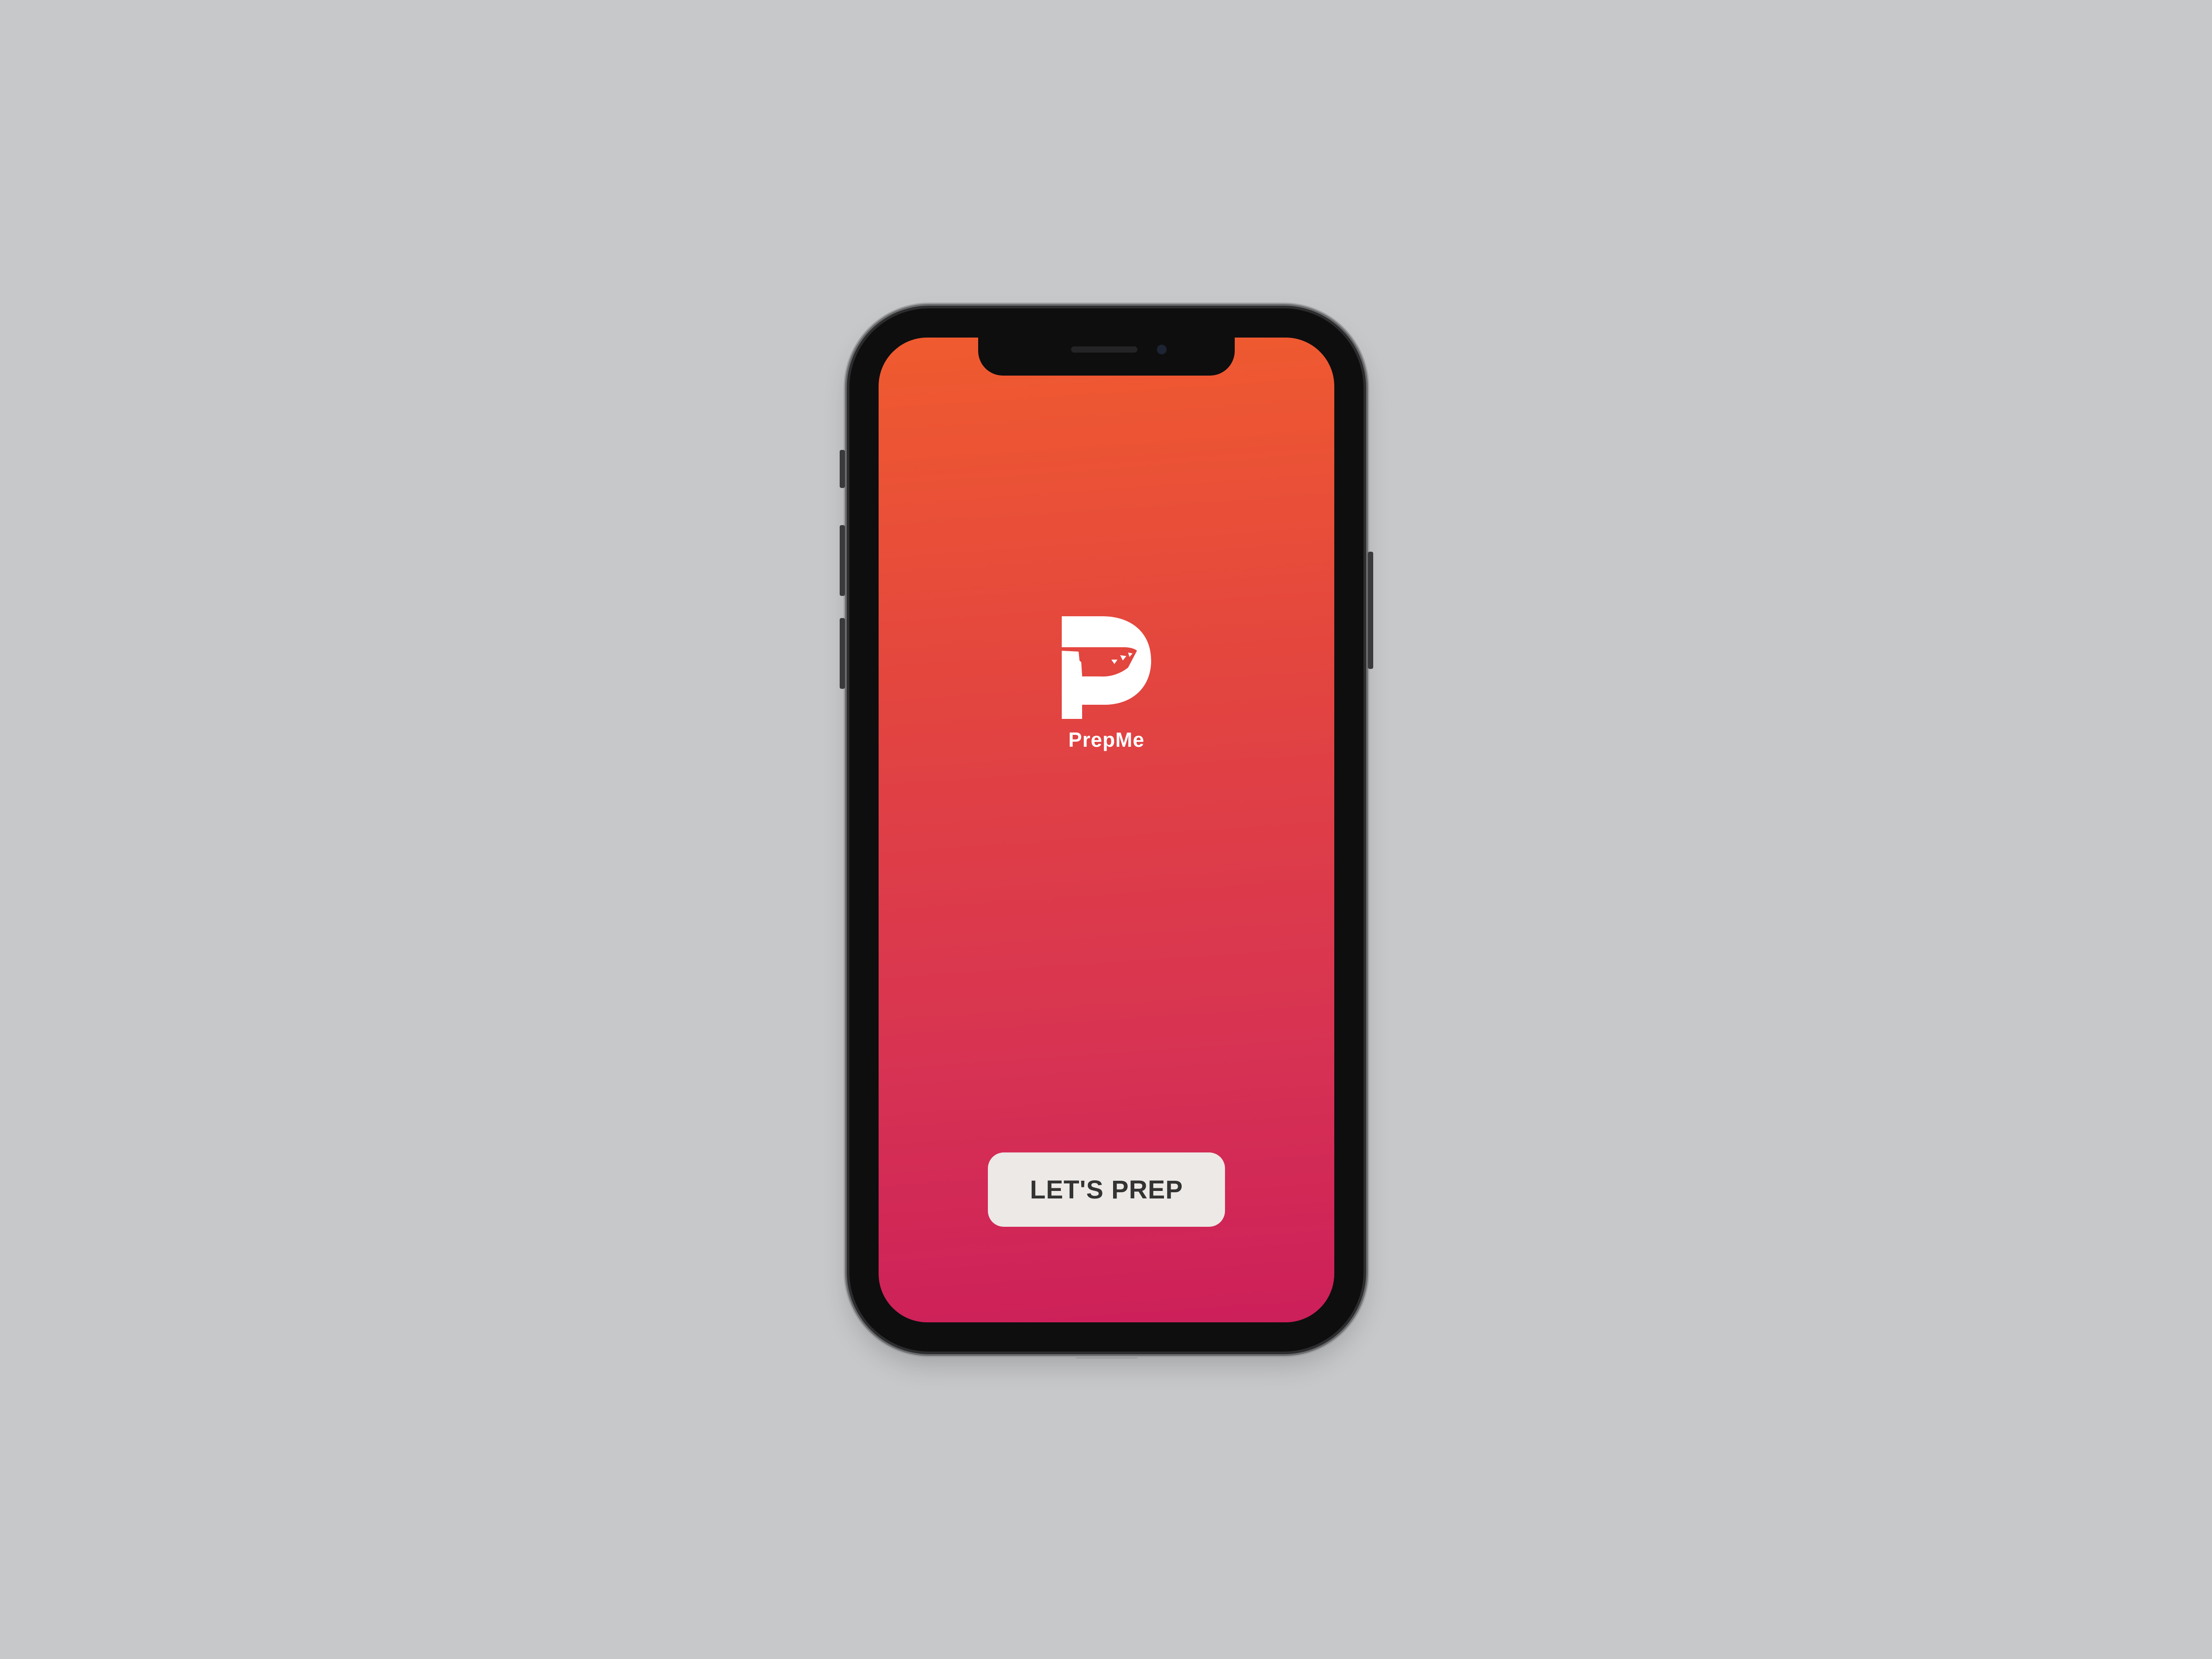 The image size is (2212, 1659). What do you see at coordinates (1107, 1189) in the screenshot?
I see `lets-prep-button: LET'S PREP` at bounding box center [1107, 1189].